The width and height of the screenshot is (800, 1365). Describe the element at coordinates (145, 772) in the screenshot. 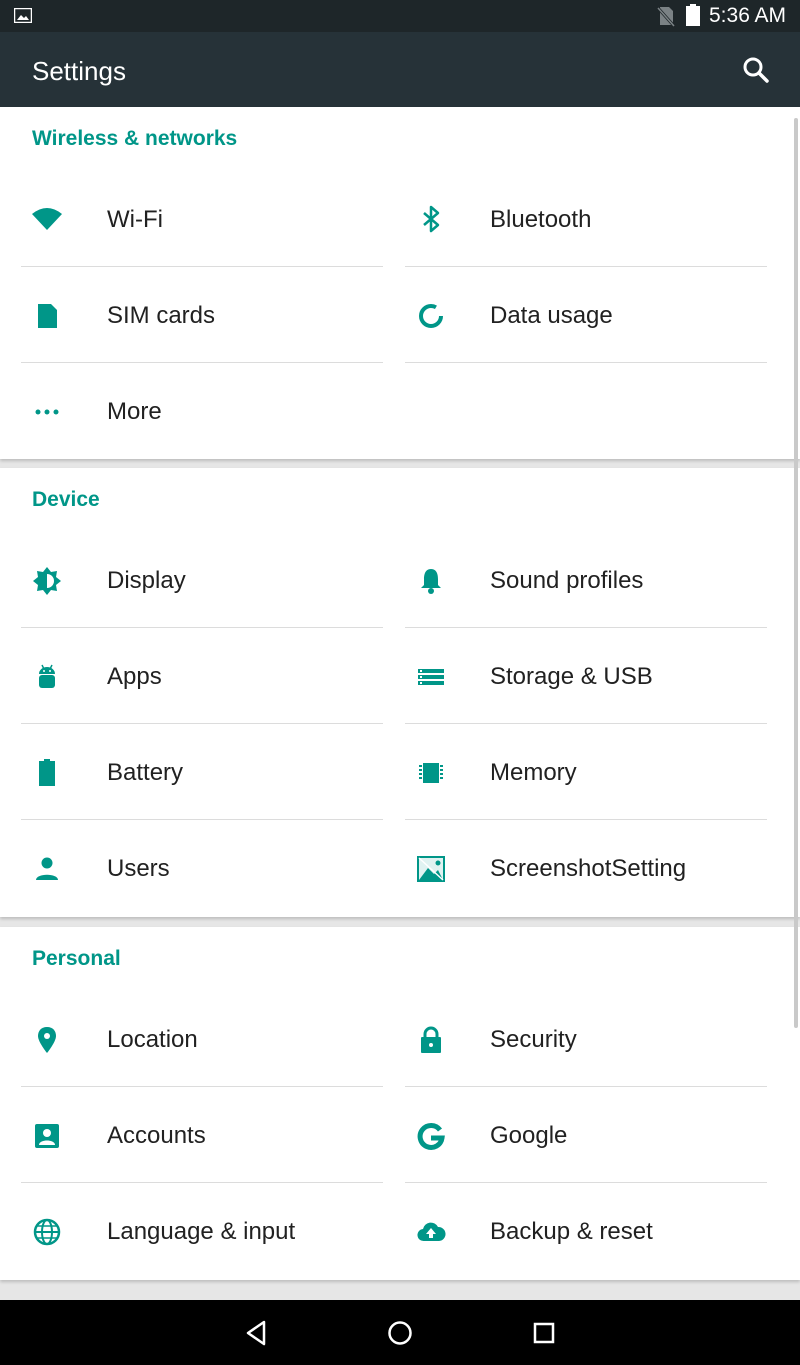

I see `setting-label: Battery` at that location.